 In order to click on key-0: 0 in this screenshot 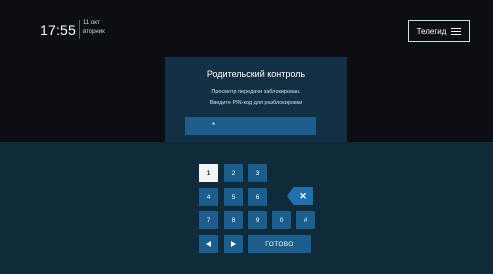, I will do `click(281, 220)`.